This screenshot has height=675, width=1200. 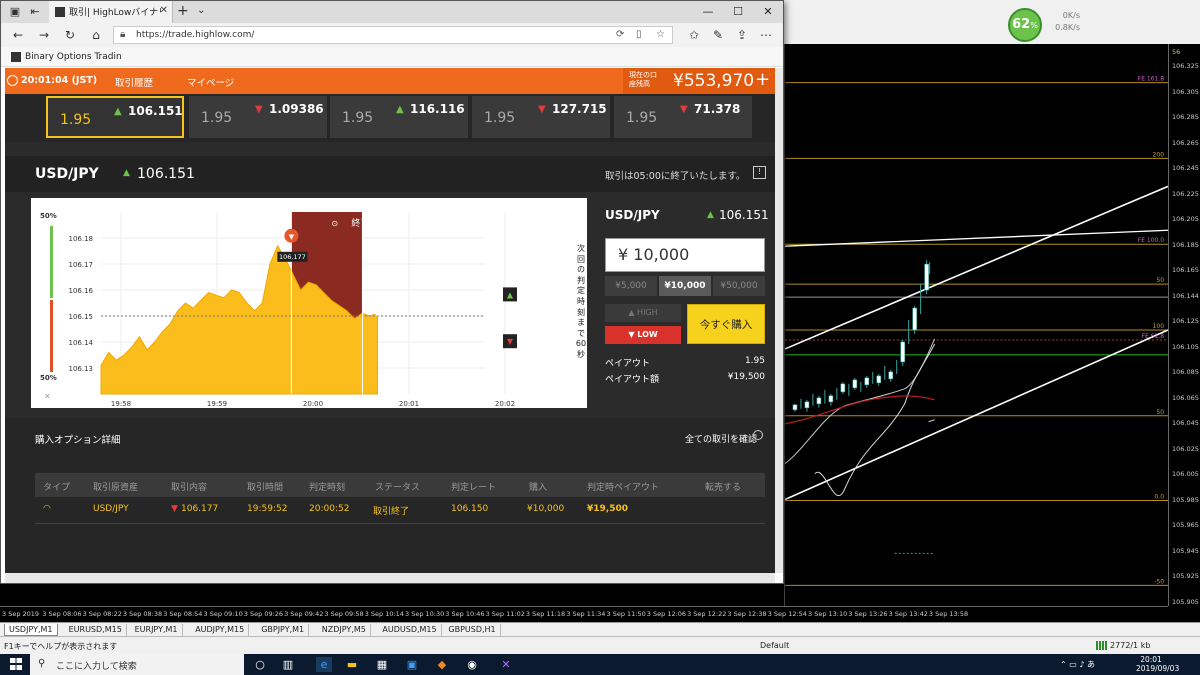 What do you see at coordinates (828, 614) in the screenshot?
I see `time-axis-label: 3 Sep 13:10` at bounding box center [828, 614].